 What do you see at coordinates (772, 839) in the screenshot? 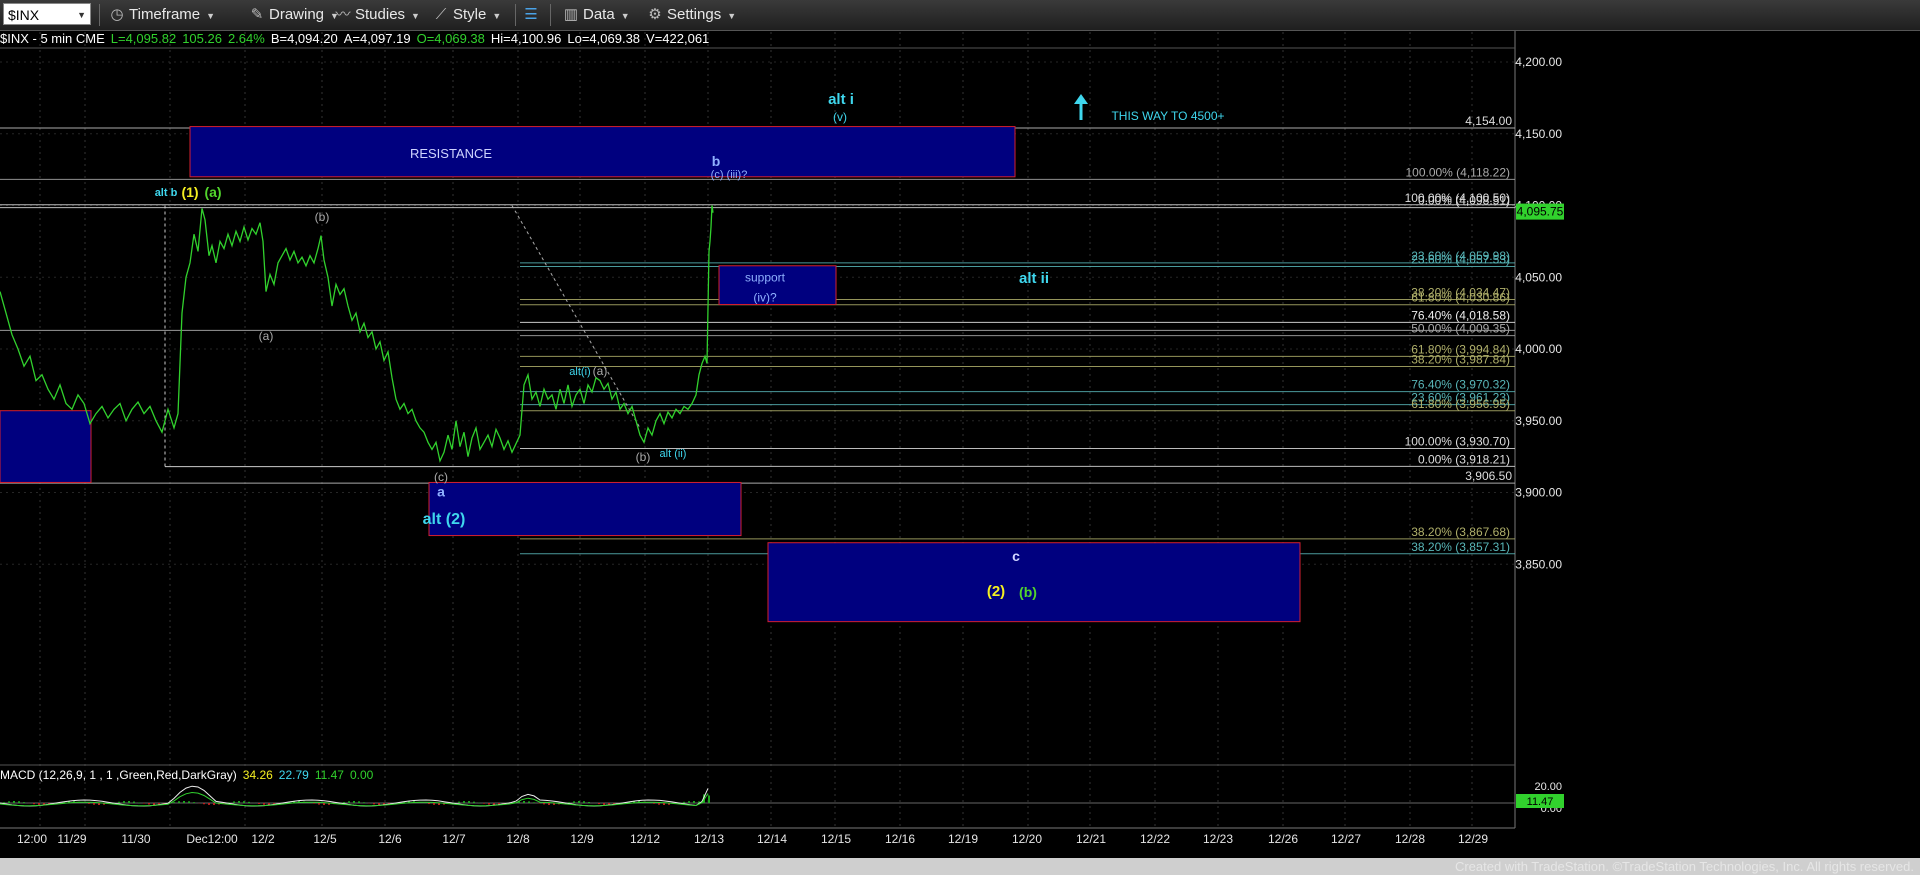
I see `x-tick-label: 12/14` at bounding box center [772, 839].